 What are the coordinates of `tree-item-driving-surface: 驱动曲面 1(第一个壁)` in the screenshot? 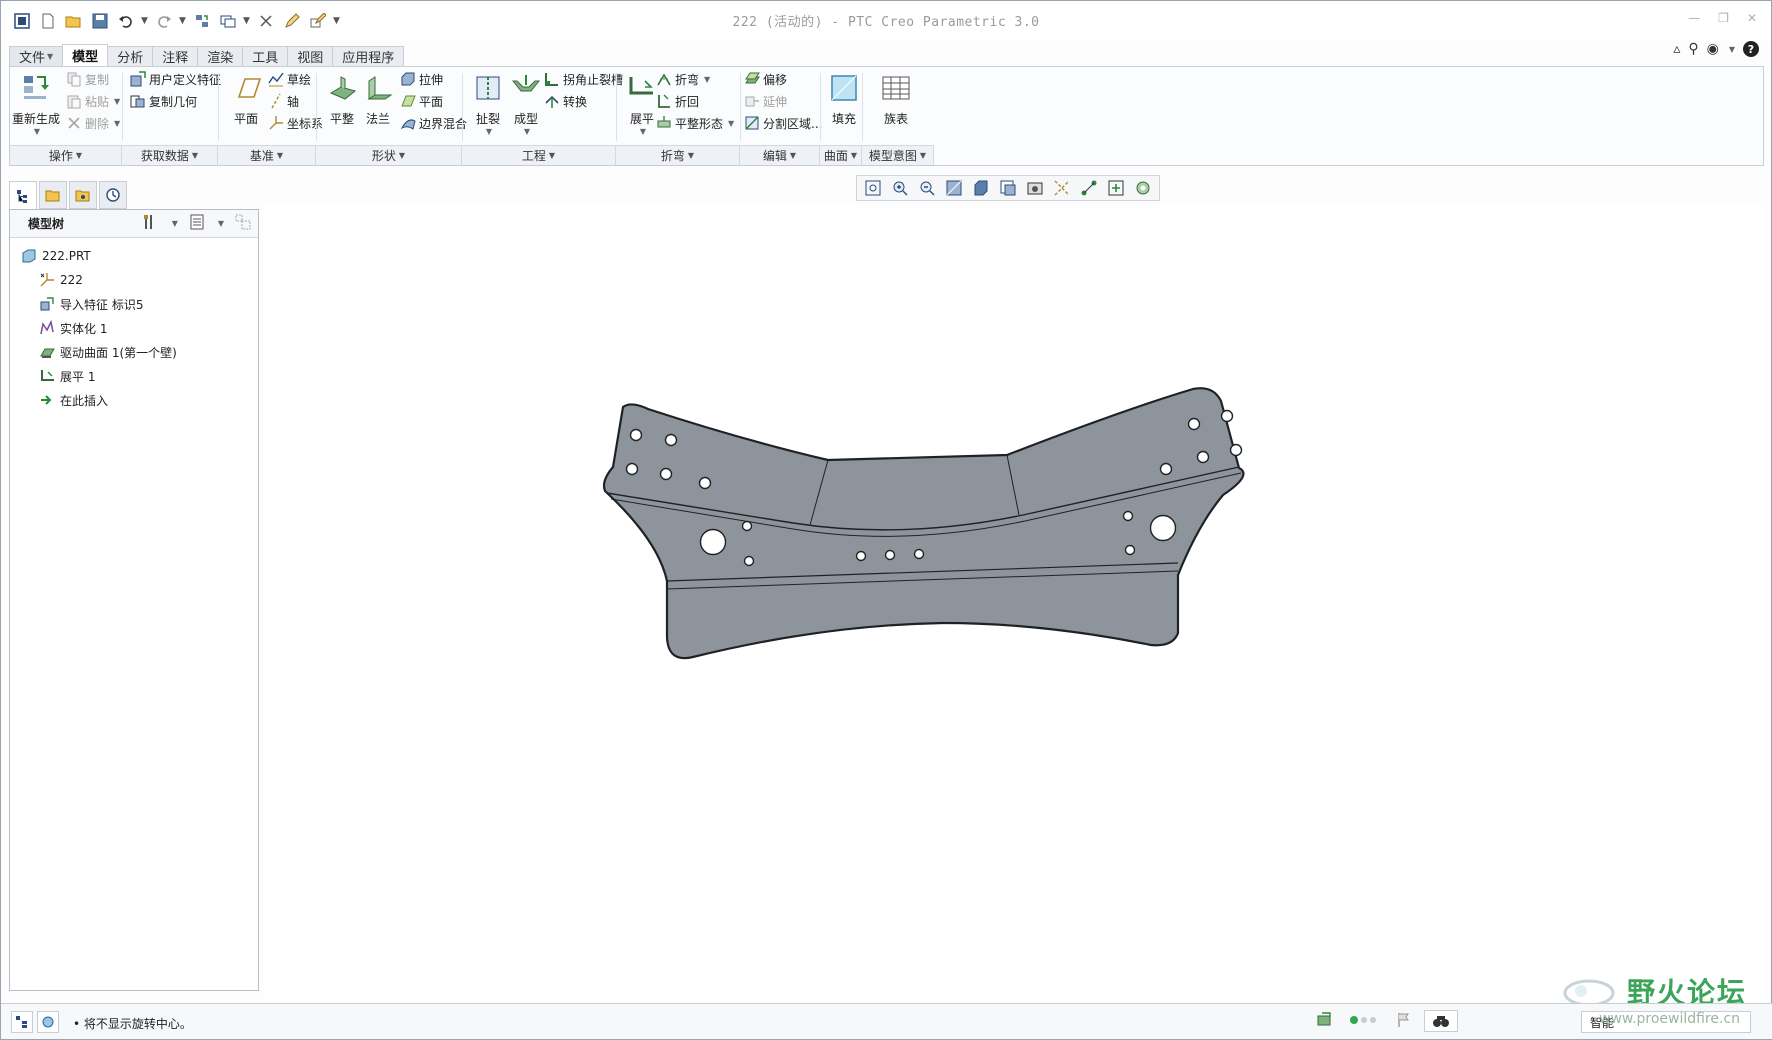 It's located at (134, 352).